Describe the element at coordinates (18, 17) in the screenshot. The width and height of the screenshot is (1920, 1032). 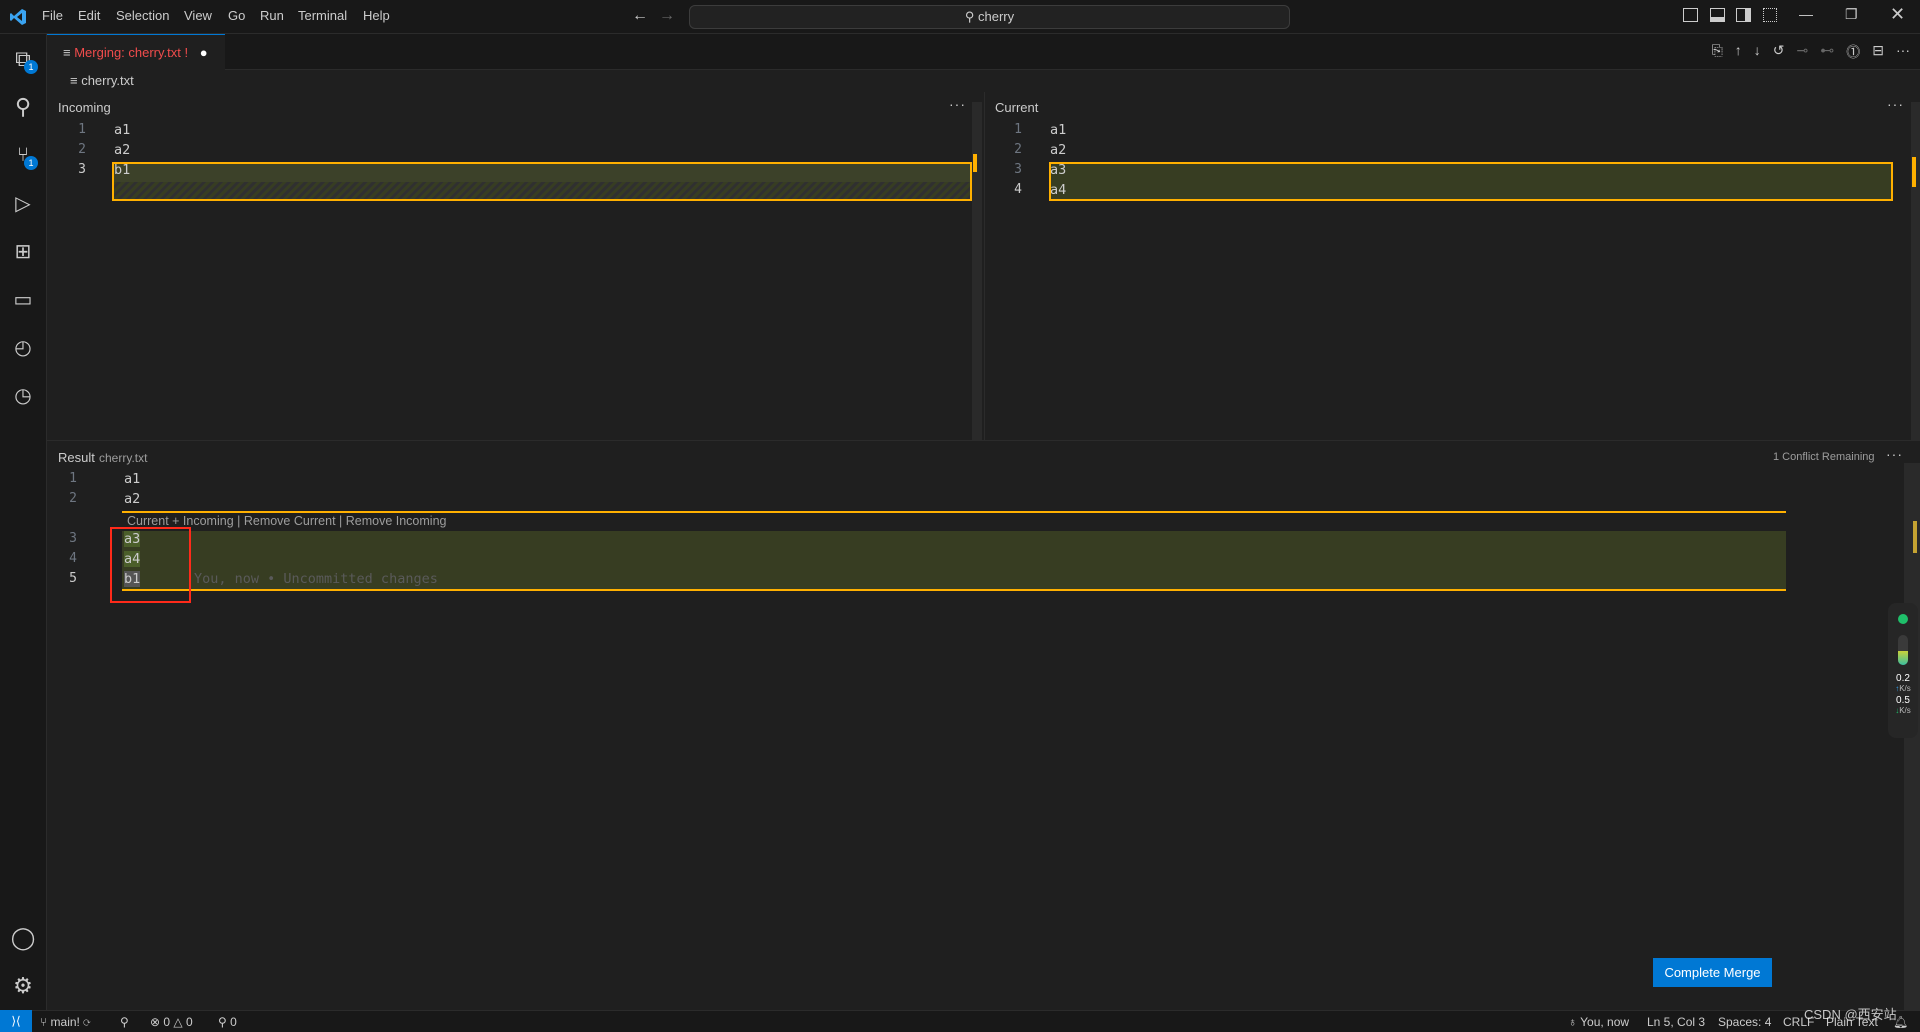
I see `vscode-logo-icon` at that location.